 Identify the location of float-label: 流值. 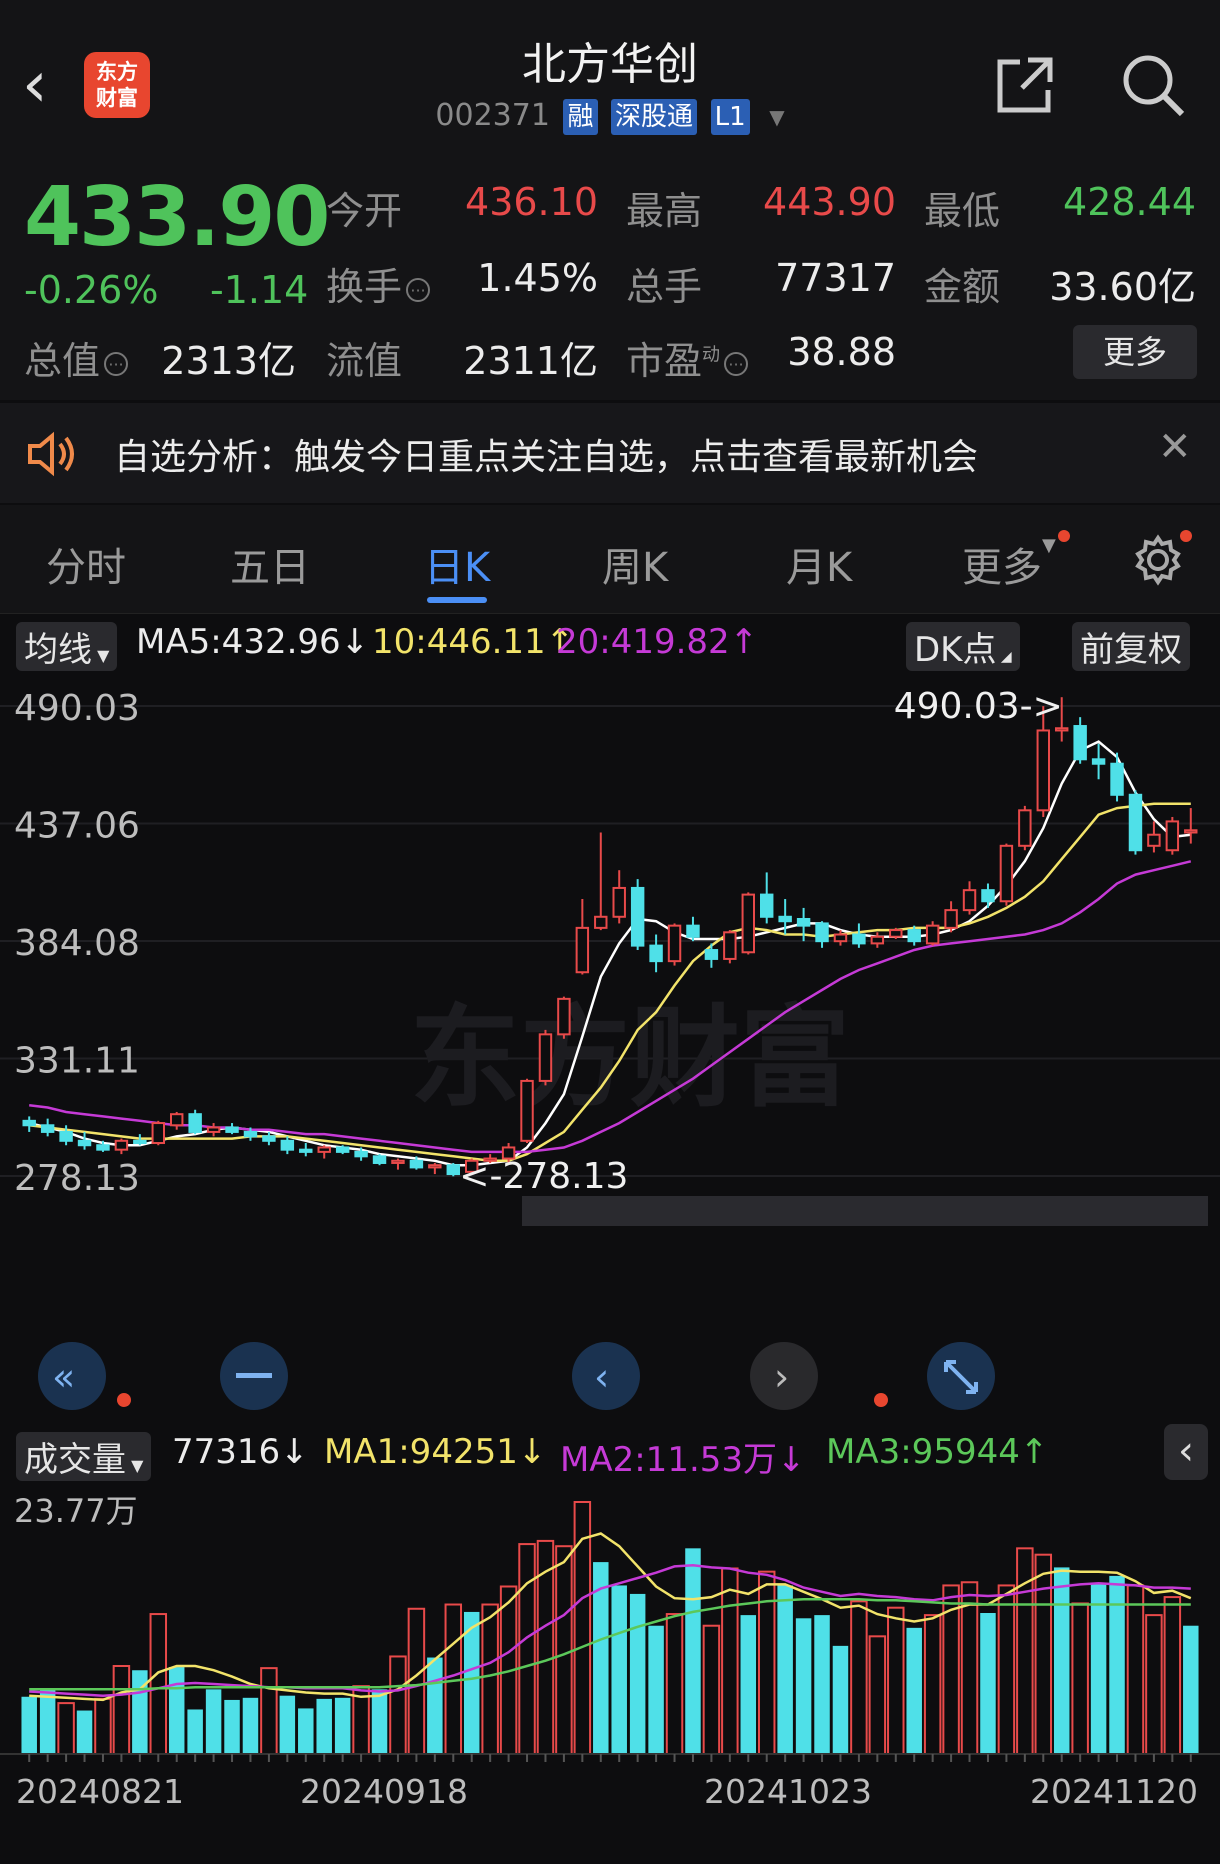
(364, 361).